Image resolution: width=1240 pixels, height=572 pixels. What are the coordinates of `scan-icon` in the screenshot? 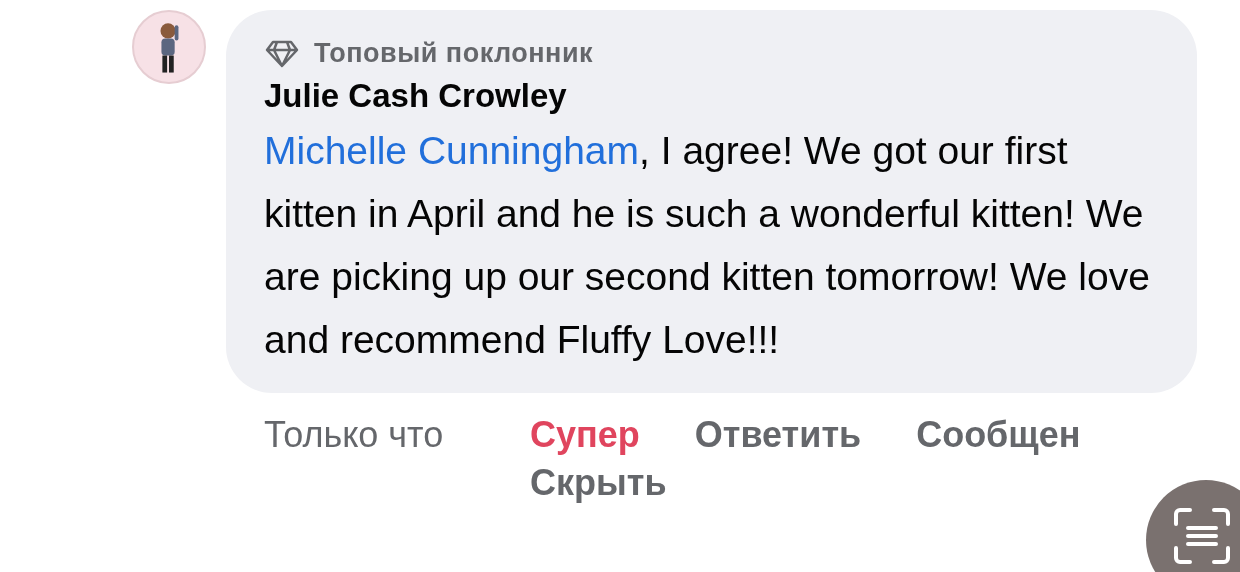 It's located at (1202, 536).